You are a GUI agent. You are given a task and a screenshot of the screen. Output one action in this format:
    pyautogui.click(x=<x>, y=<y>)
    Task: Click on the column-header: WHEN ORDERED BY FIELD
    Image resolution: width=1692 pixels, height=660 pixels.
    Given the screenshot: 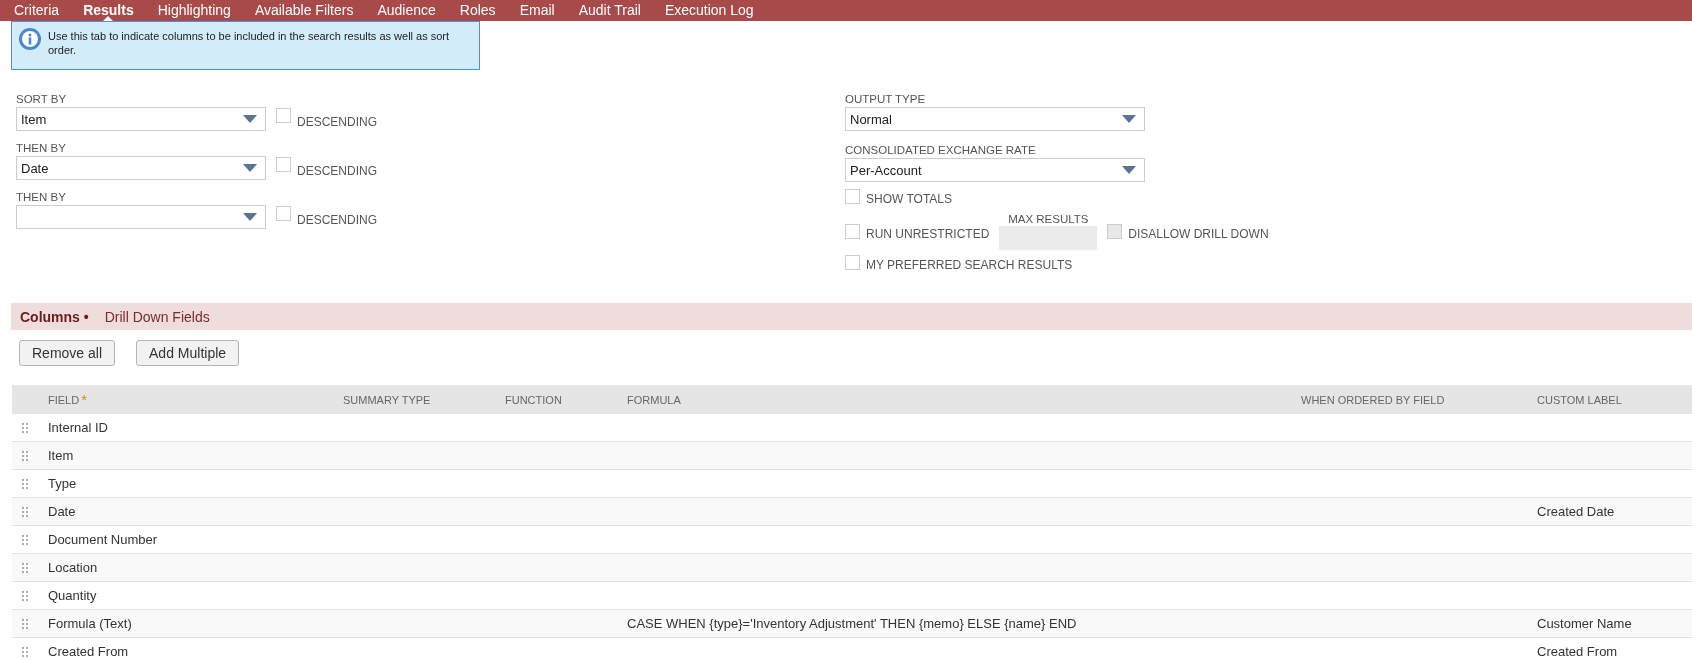 What is the action you would take?
    pyautogui.click(x=1373, y=399)
    